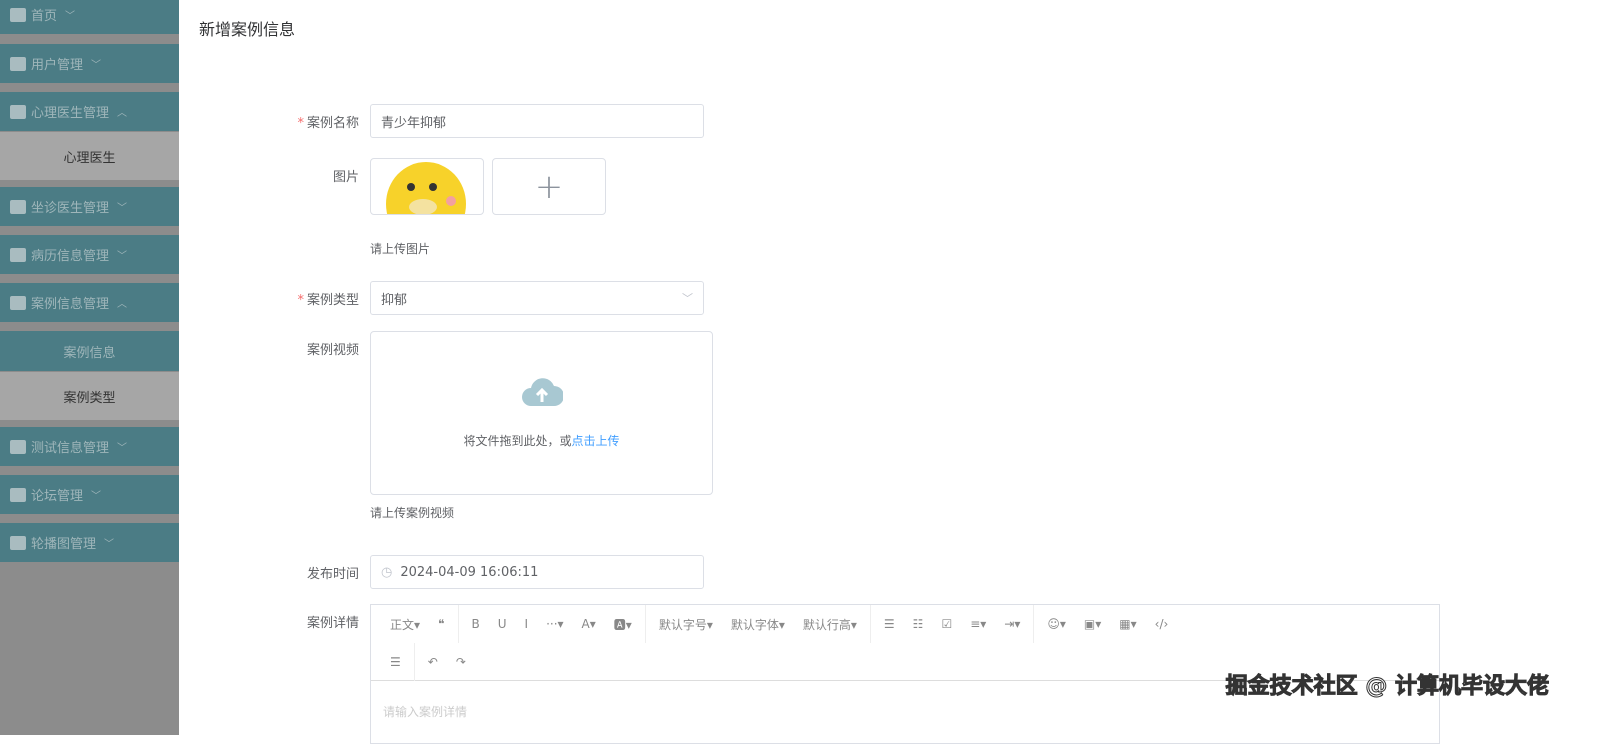  I want to click on case-name-input: 青少年抑郁, so click(537, 121).